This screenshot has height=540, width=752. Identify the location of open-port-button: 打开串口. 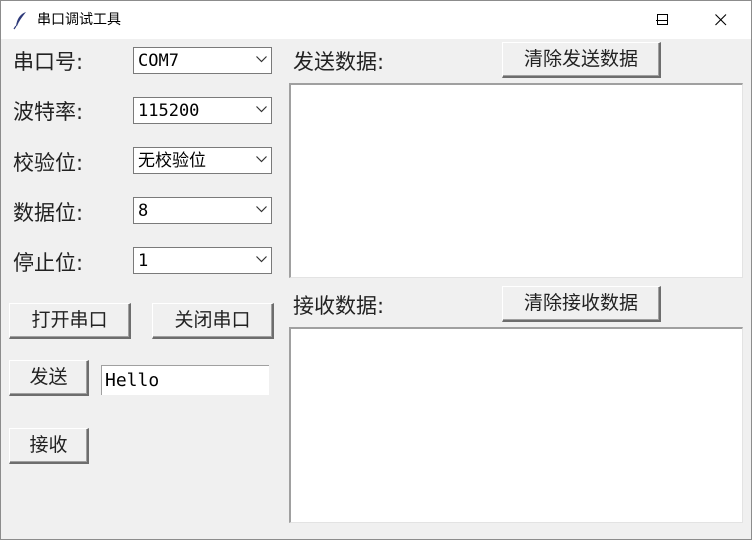
(70, 321).